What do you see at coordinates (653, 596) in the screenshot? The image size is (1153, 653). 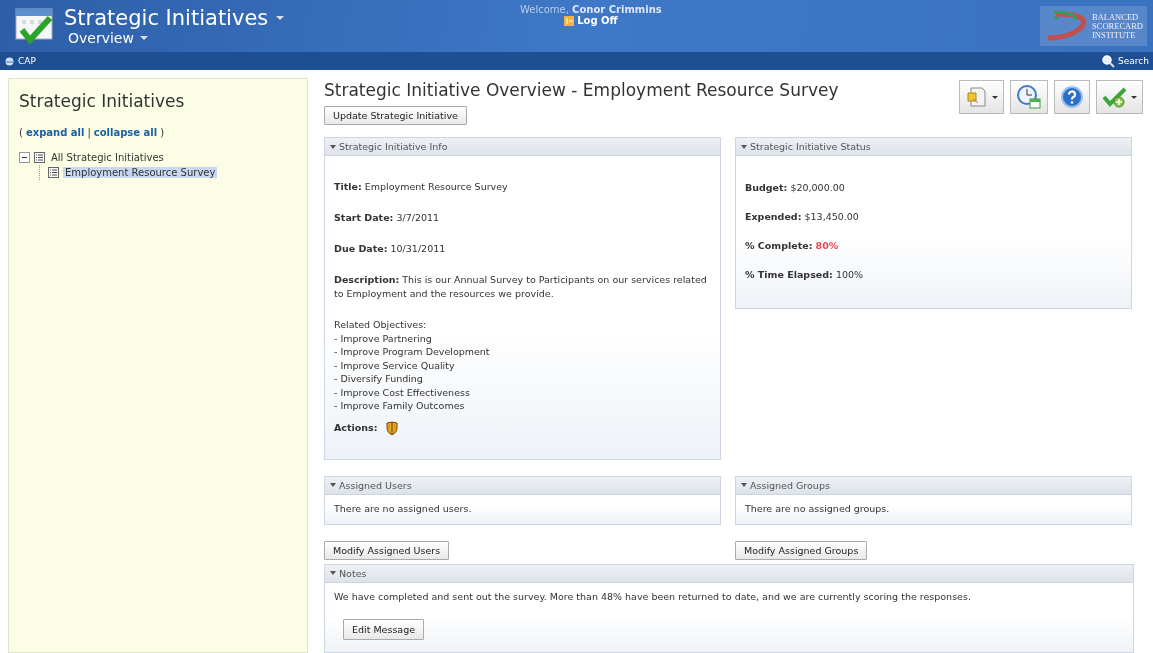 I see `notes-text: We have completed and sent out the survey. More than 48% have been returned to date, and we are currently scoring the responses.` at bounding box center [653, 596].